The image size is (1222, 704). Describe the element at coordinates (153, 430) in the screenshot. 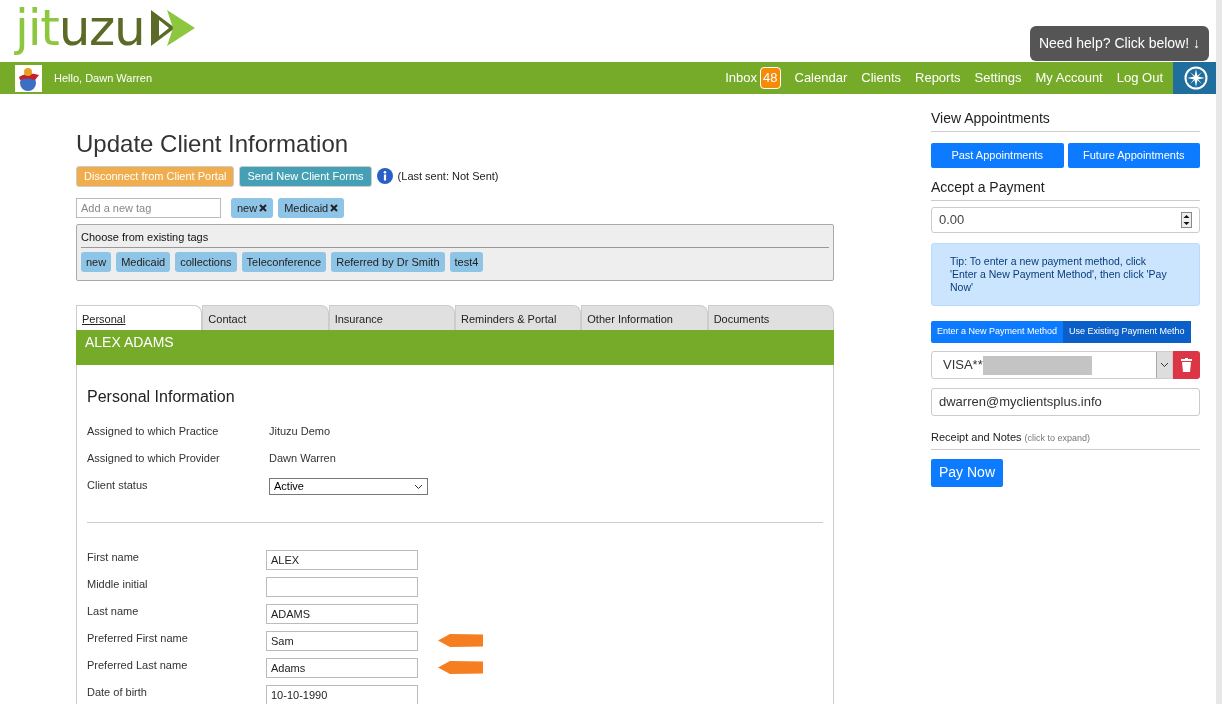

I see `field-label: Assigned to which Practice` at that location.